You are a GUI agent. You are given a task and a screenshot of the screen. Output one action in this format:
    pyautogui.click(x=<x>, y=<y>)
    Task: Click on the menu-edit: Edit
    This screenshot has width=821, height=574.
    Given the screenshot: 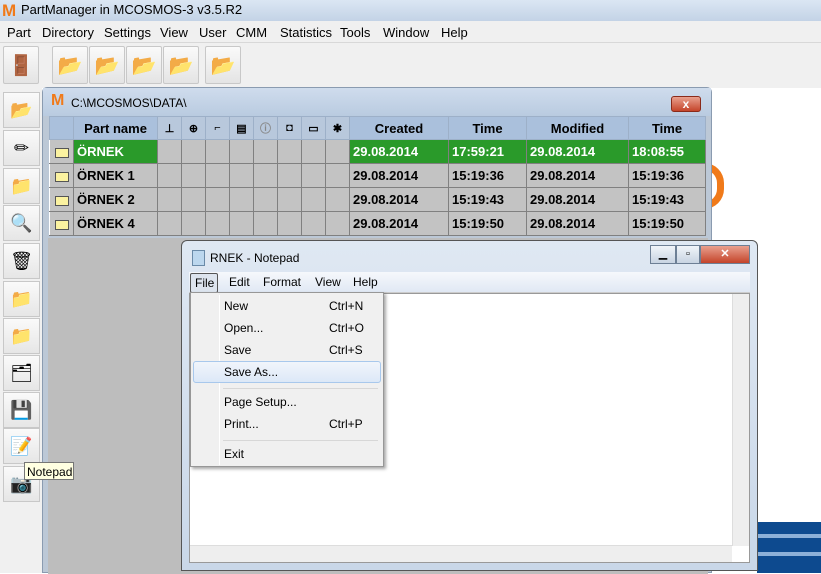 What is the action you would take?
    pyautogui.click(x=239, y=282)
    